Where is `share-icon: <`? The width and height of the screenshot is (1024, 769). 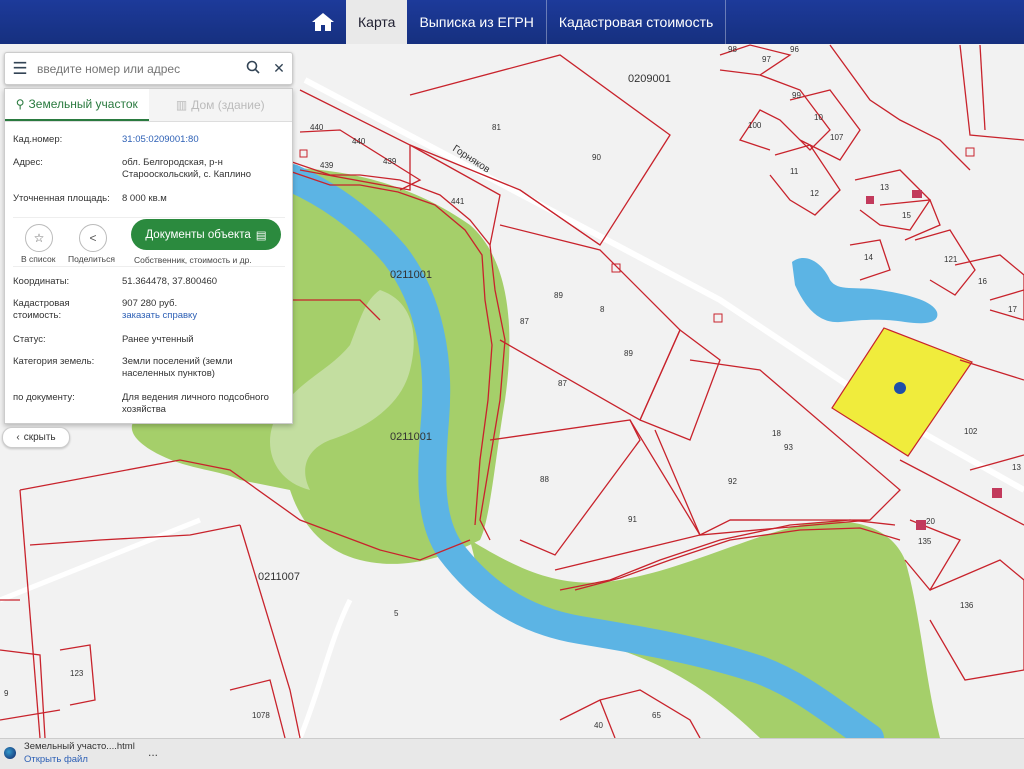
share-icon: < is located at coordinates (93, 238).